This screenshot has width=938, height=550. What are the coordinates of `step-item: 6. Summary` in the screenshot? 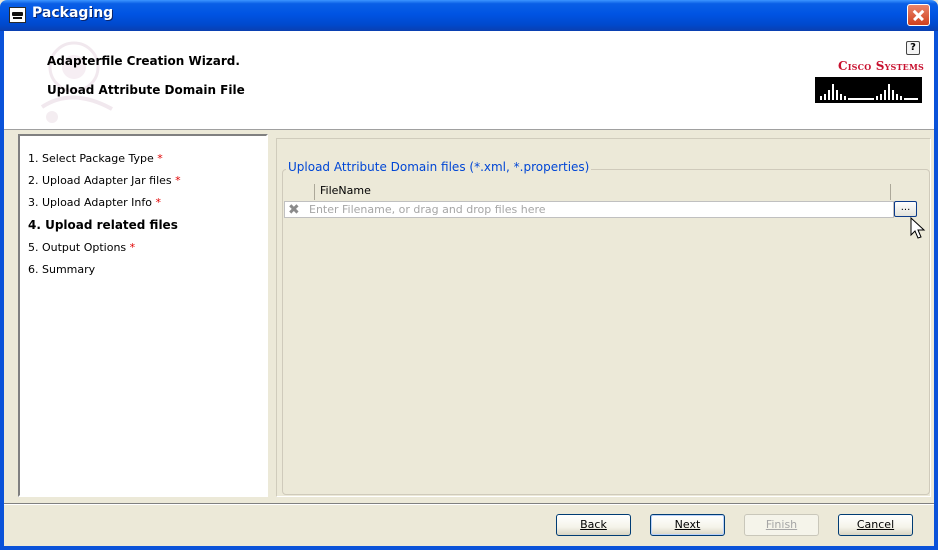 It's located at (61, 269).